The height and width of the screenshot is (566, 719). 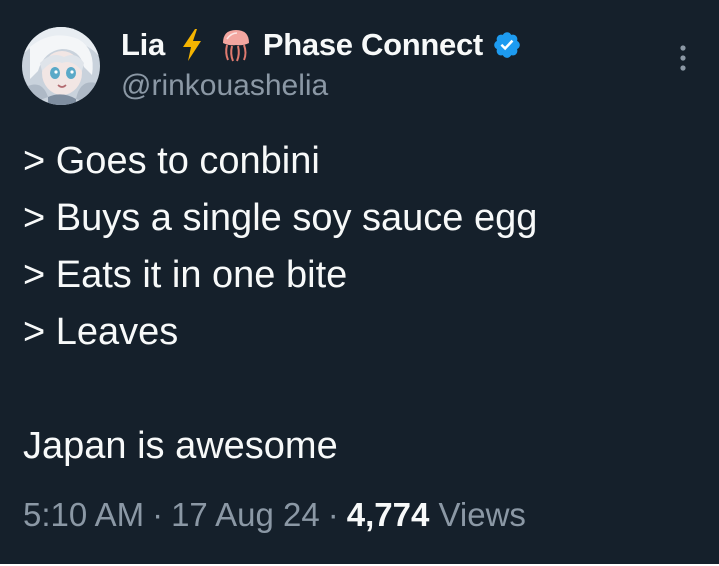 What do you see at coordinates (235, 46) in the screenshot?
I see `jellyfish-emoji-icon` at bounding box center [235, 46].